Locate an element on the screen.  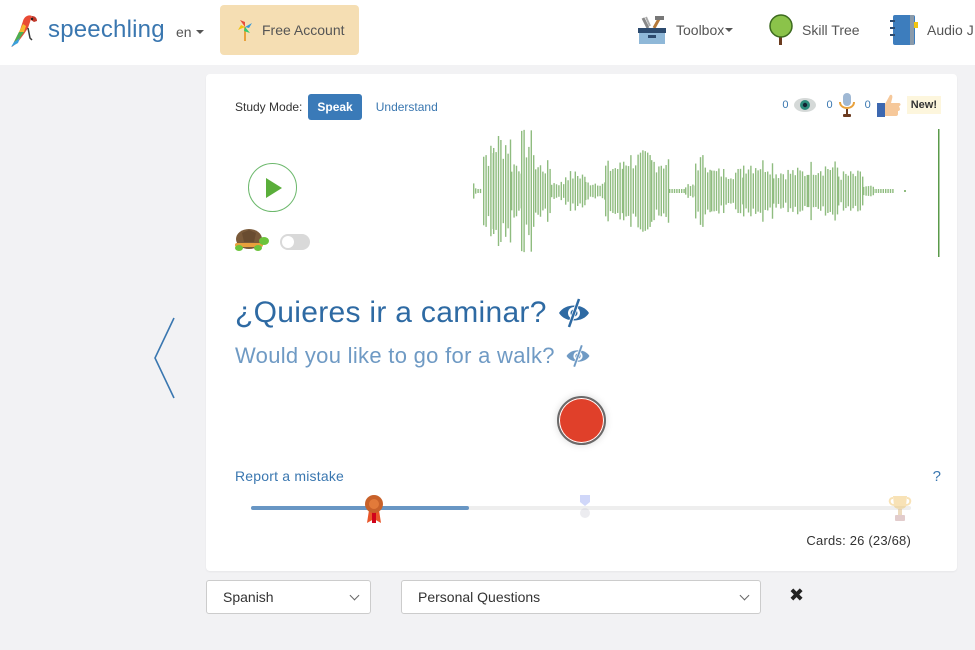
audio-waveform is located at coordinates (705, 191).